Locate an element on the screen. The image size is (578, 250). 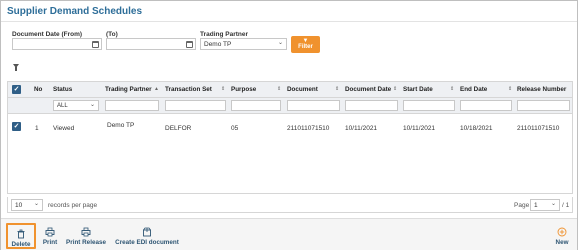
cell-release-number: 211011071510 is located at coordinates (538, 128).